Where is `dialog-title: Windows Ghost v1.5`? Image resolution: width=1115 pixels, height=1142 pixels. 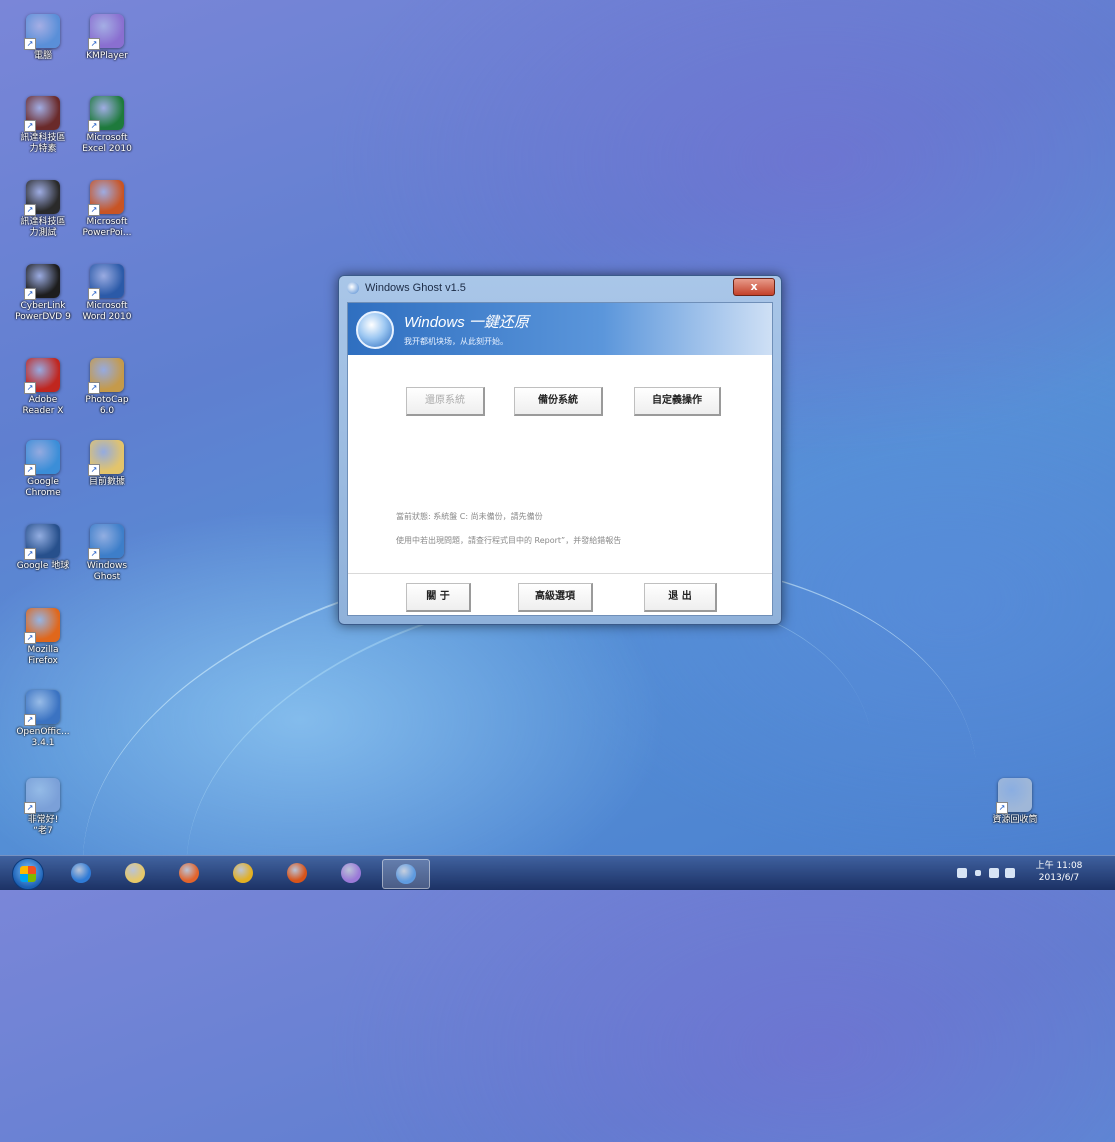 dialog-title: Windows Ghost v1.5 is located at coordinates (415, 288).